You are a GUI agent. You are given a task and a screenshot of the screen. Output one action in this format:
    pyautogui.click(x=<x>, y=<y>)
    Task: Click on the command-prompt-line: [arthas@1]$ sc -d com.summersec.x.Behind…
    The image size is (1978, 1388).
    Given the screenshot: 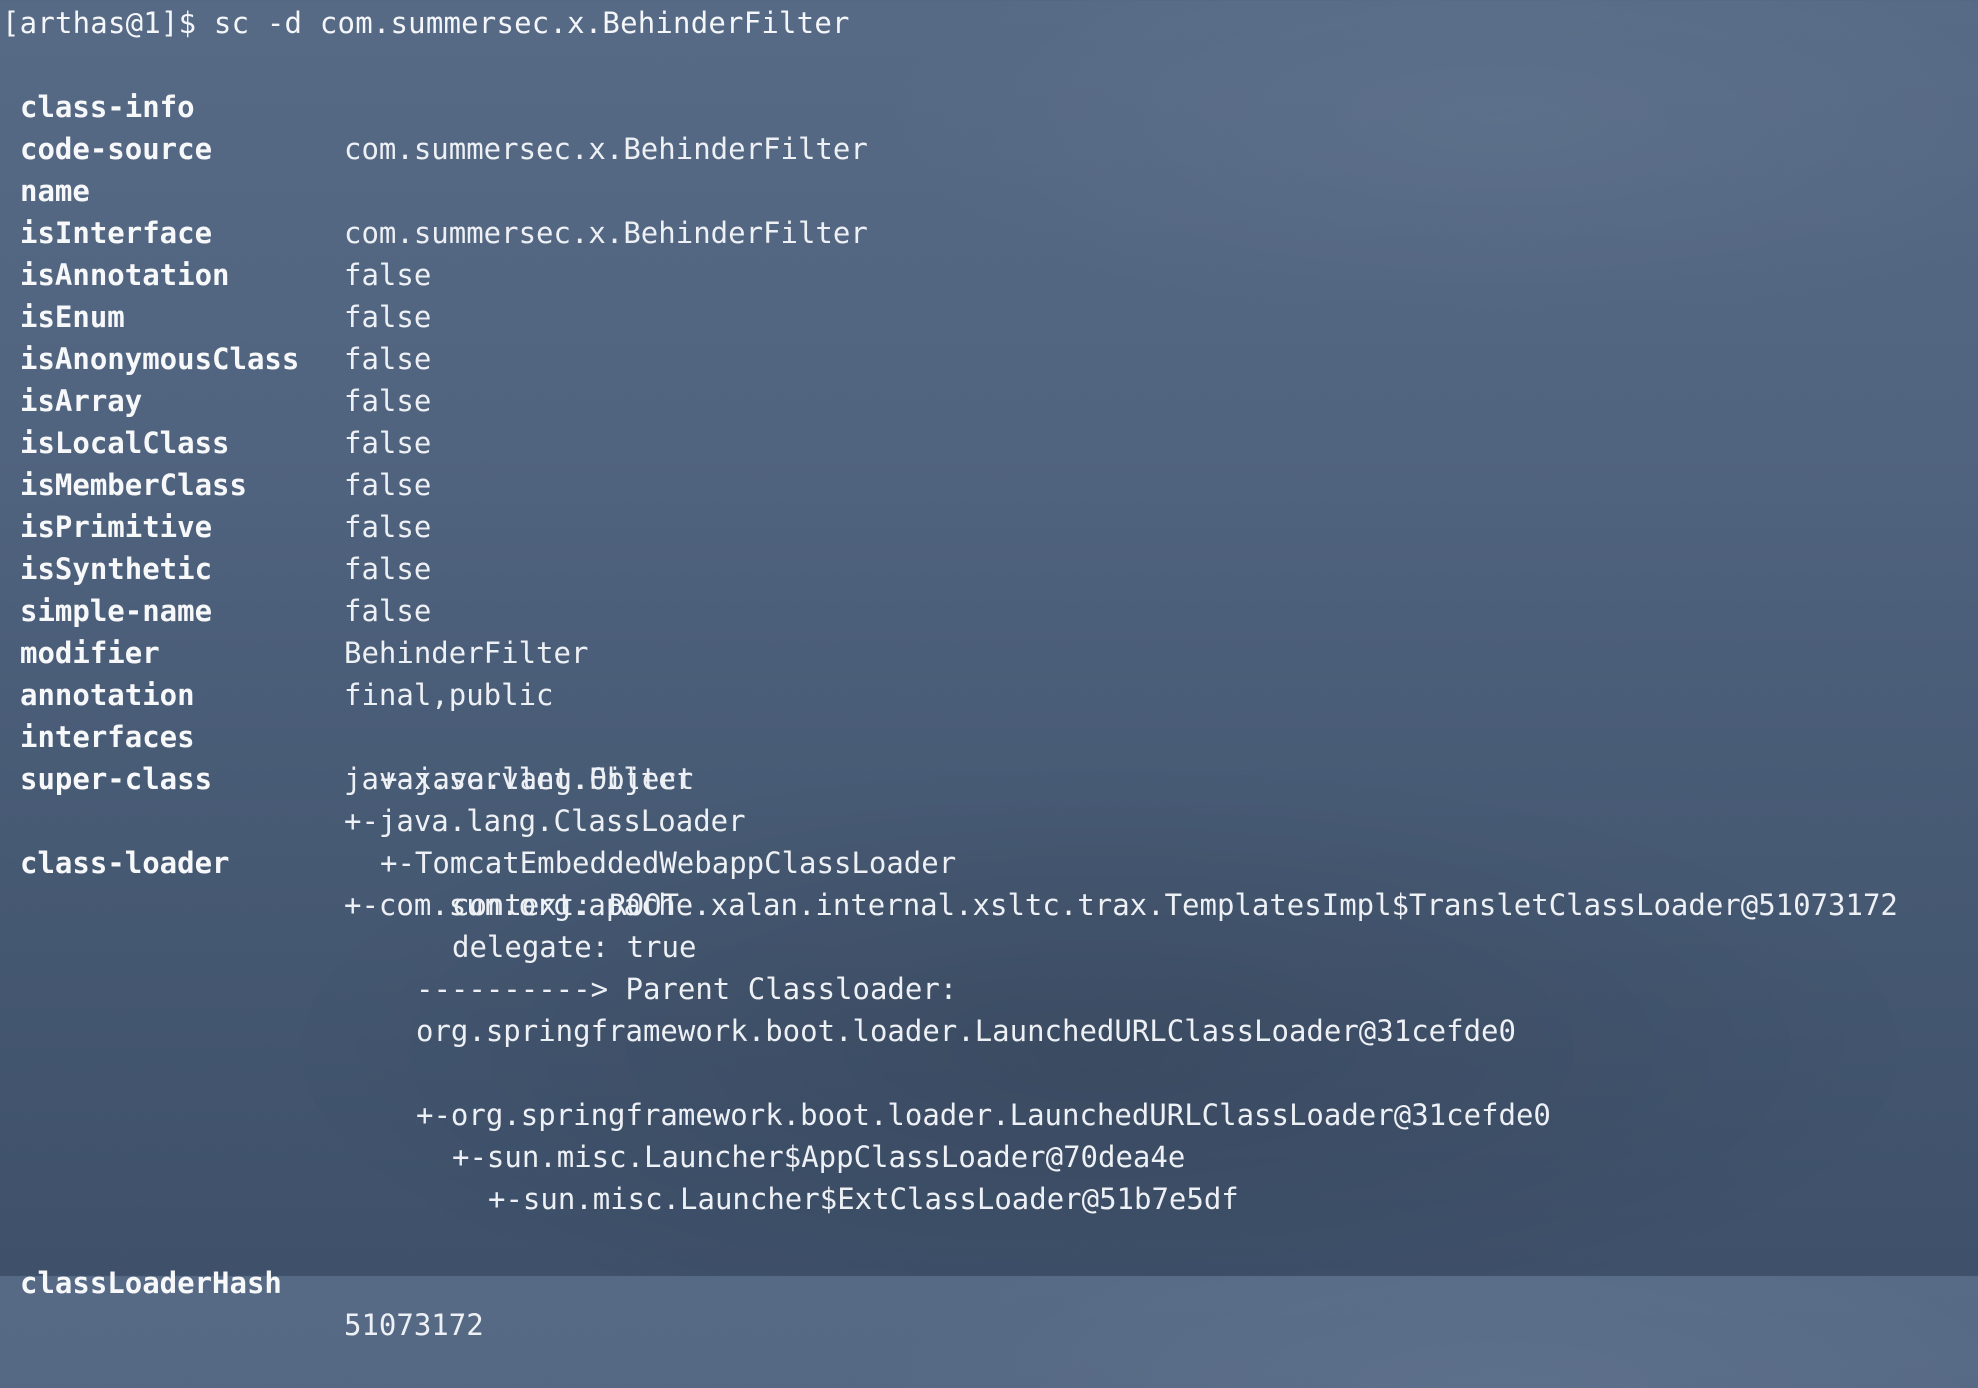 What is the action you would take?
    pyautogui.click(x=426, y=23)
    